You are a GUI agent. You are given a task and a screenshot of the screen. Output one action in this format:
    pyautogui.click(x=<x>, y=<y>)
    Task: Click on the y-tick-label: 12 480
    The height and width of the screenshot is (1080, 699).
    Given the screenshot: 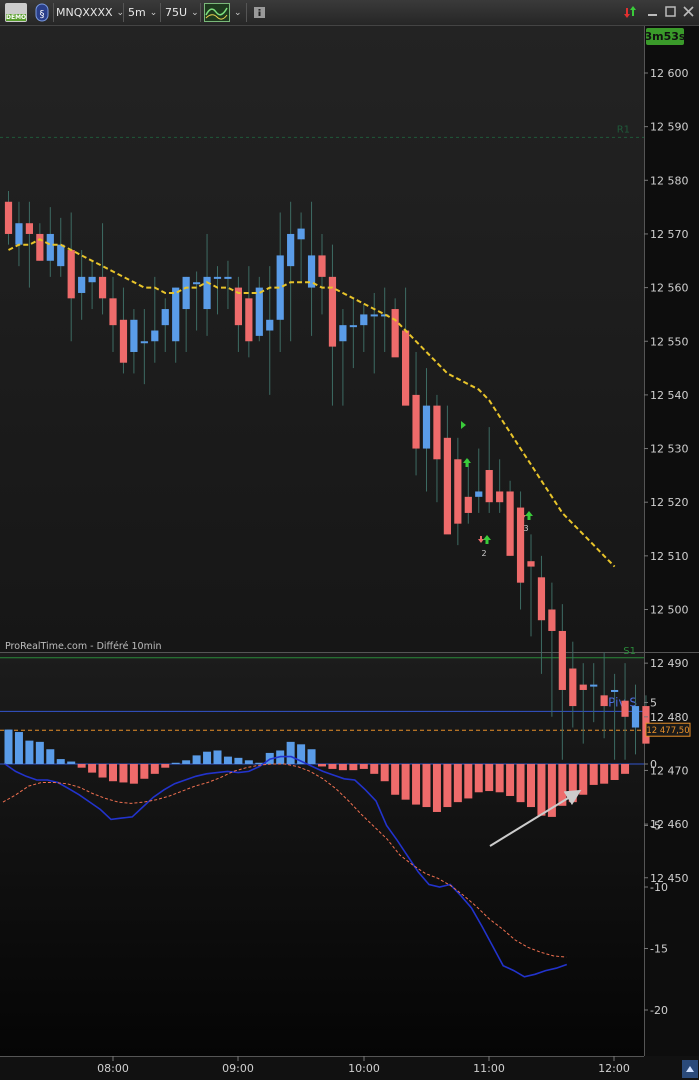 What is the action you would take?
    pyautogui.click(x=669, y=717)
    